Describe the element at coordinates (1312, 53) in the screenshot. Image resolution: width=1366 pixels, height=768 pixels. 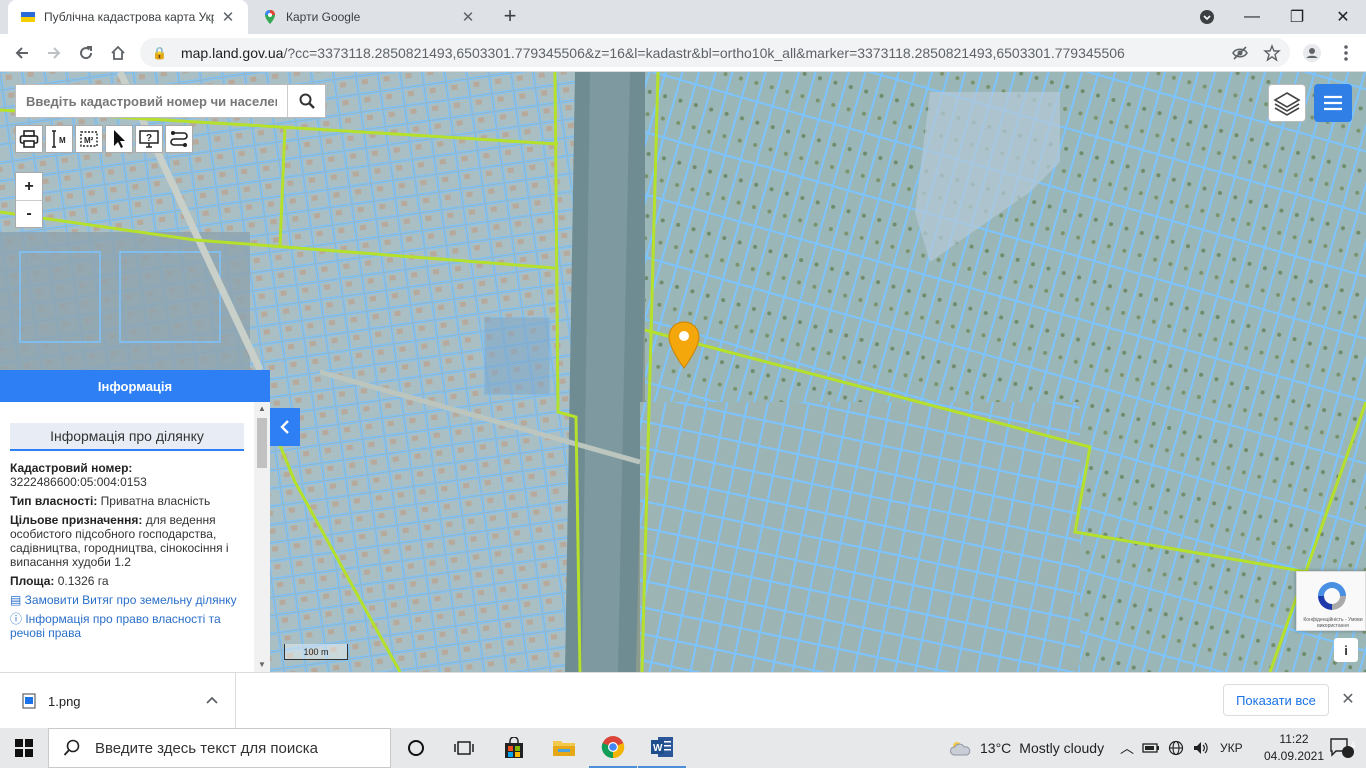
I see `profile-button` at that location.